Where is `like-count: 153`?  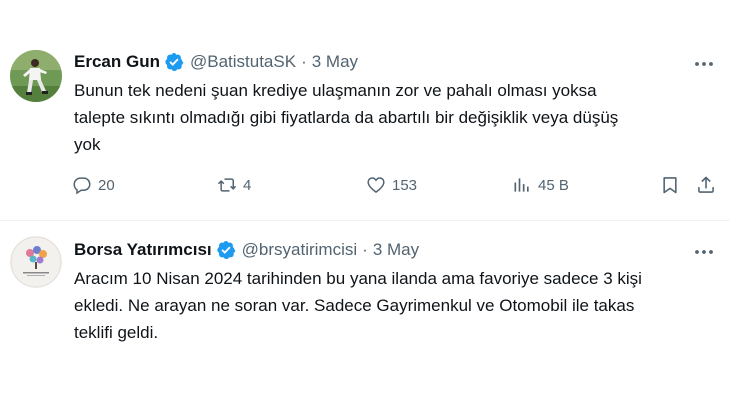 like-count: 153 is located at coordinates (405, 185).